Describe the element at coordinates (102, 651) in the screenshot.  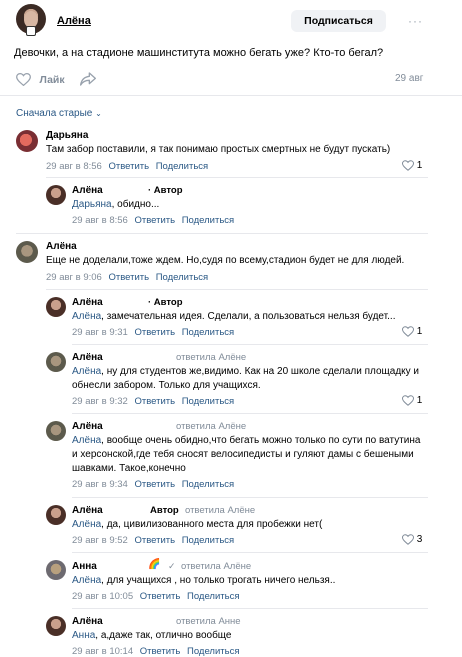
I see `comment-date: 29 авг в 10:14` at that location.